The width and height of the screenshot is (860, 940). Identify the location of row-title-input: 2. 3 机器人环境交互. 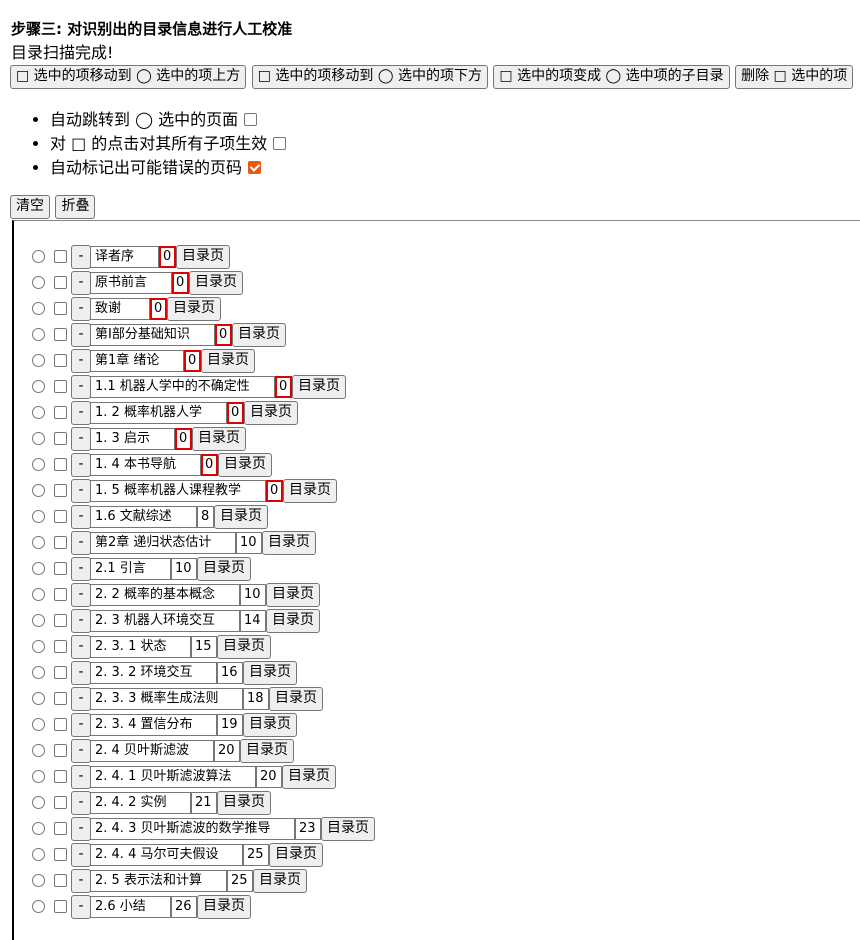
(165, 621).